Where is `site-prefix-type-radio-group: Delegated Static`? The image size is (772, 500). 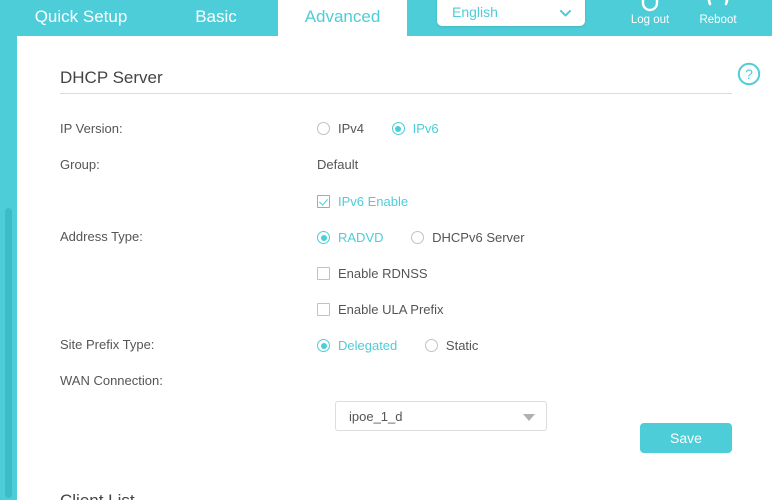
site-prefix-type-radio-group: Delegated Static is located at coordinates (397, 345).